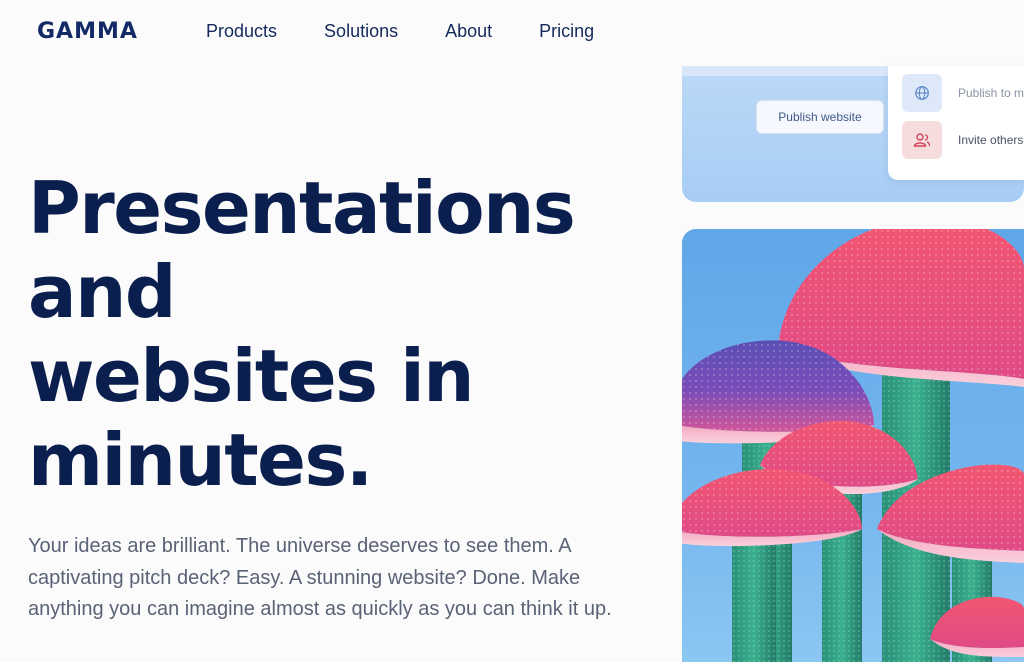 The image size is (1024, 662). I want to click on gamma-logo: GAMMA, so click(87, 31).